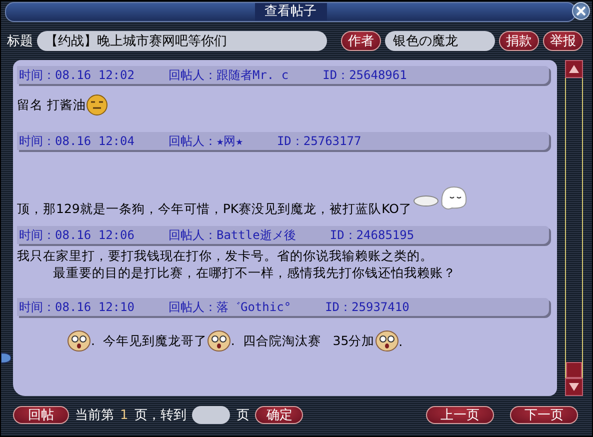 The height and width of the screenshot is (437, 593). I want to click on post-author: 回帖人：落゛Gothic°, so click(230, 307).